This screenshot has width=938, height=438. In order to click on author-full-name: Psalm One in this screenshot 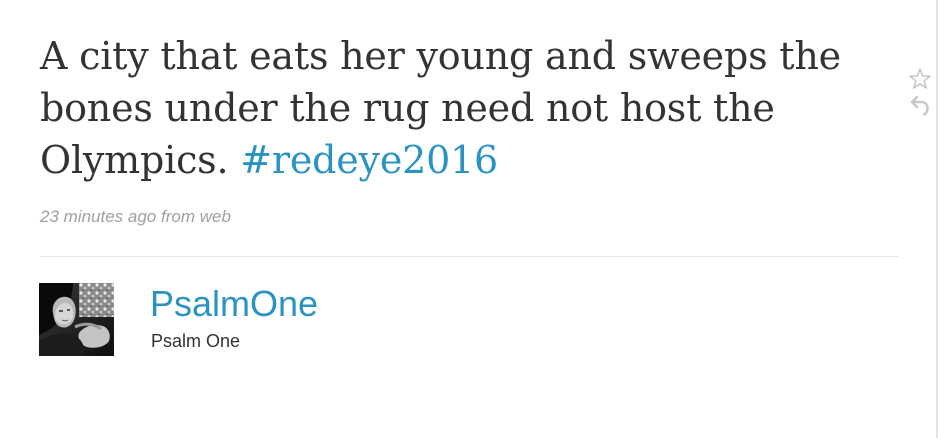, I will do `click(196, 341)`.